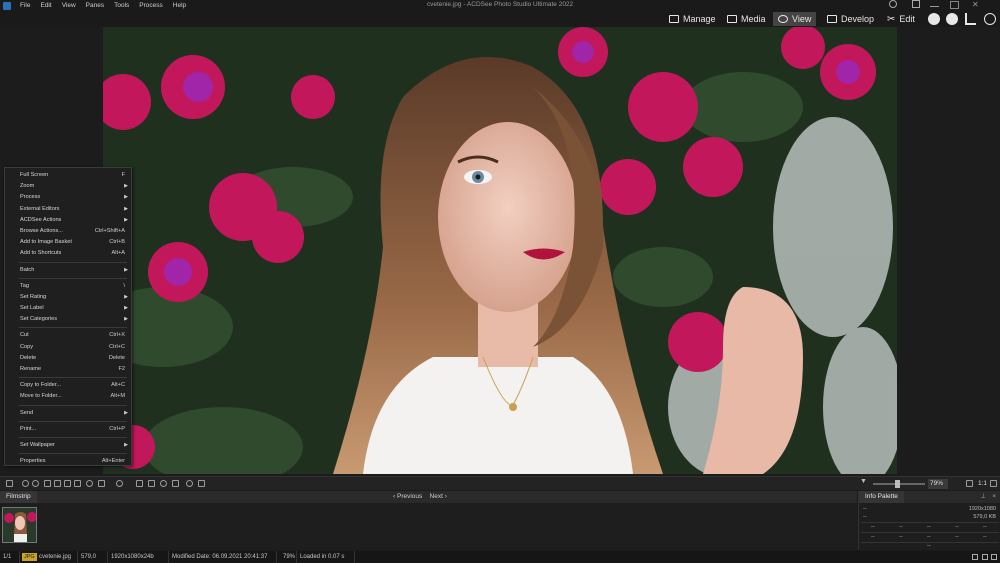 The image size is (1000, 563). I want to click on rotate-right-icon, so click(35, 483).